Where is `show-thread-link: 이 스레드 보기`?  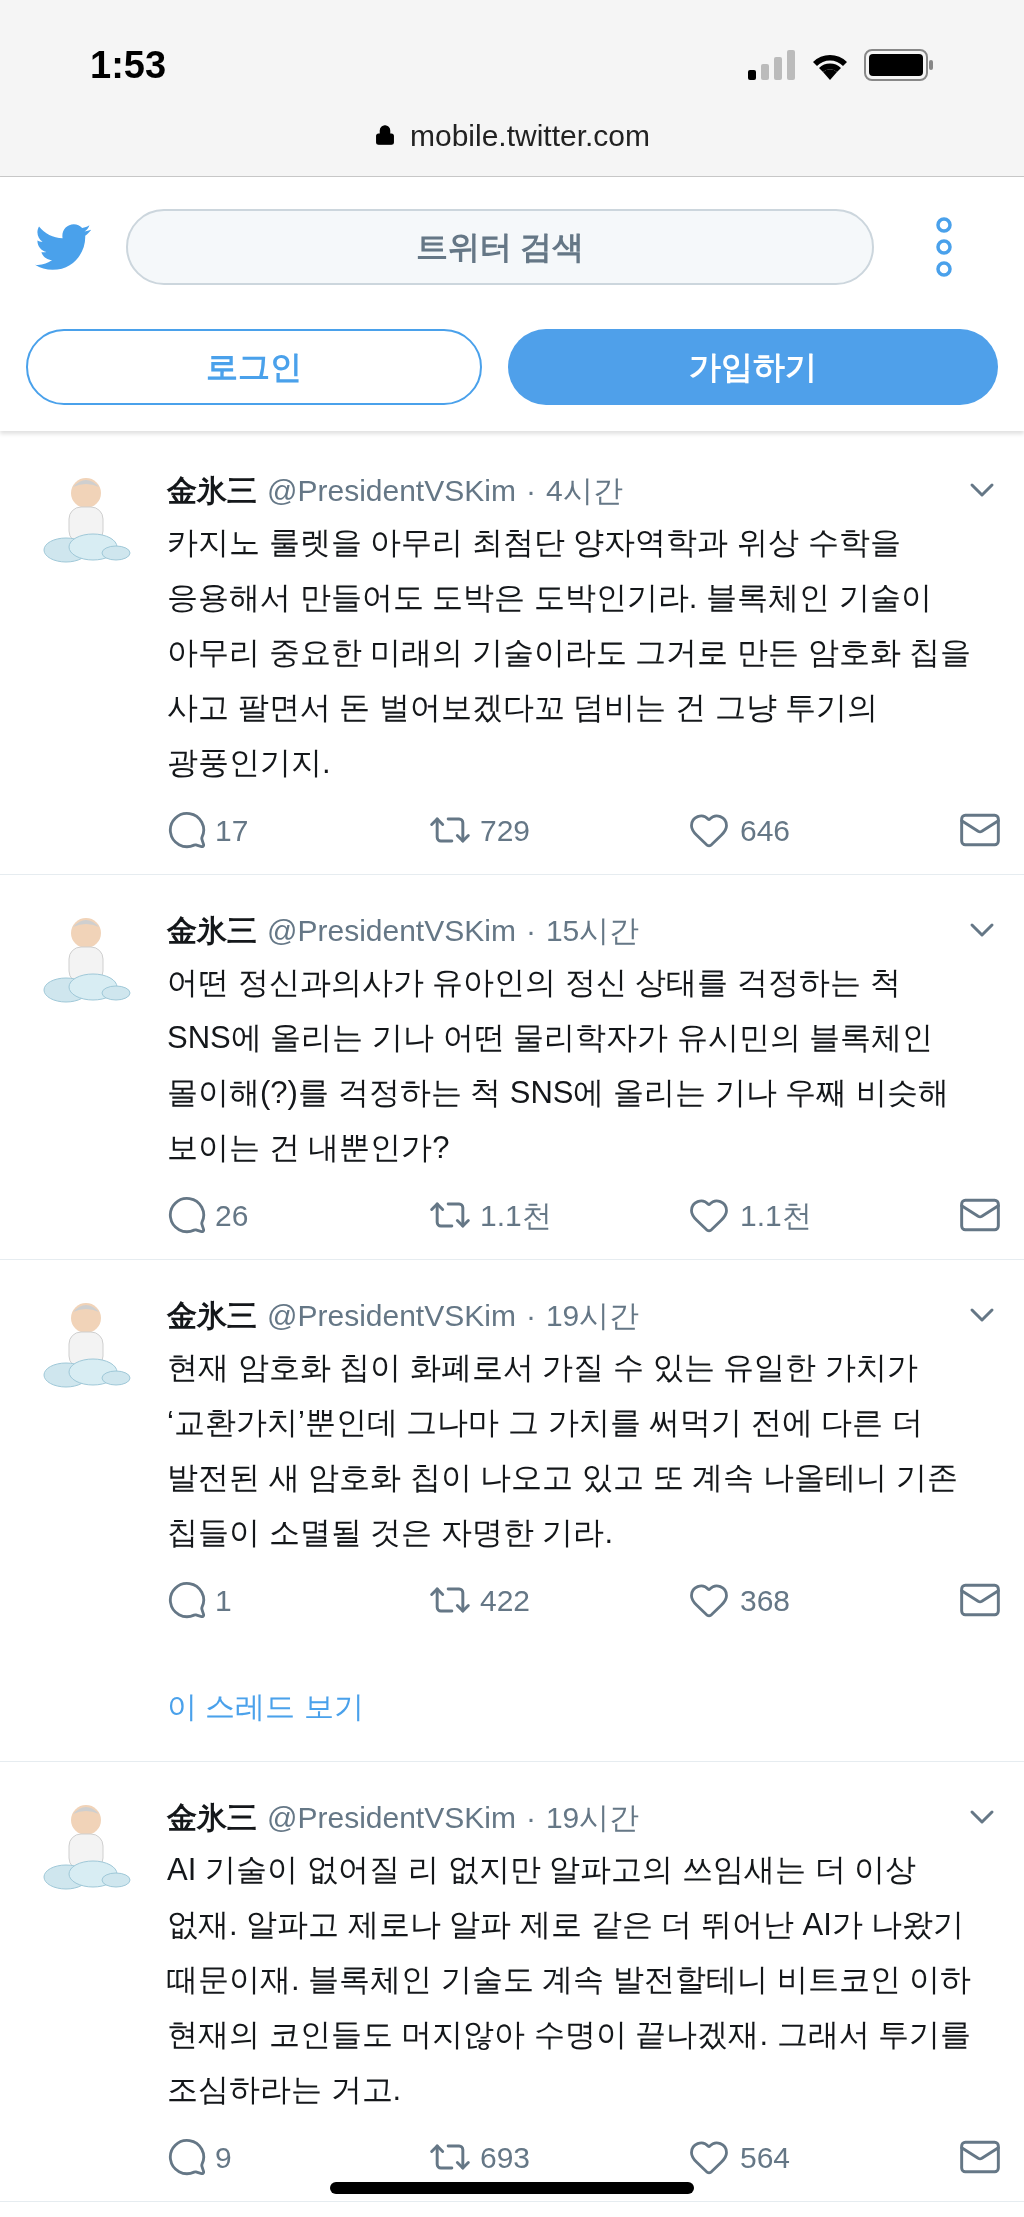 show-thread-link: 이 스레드 보기 is located at coordinates (584, 1706).